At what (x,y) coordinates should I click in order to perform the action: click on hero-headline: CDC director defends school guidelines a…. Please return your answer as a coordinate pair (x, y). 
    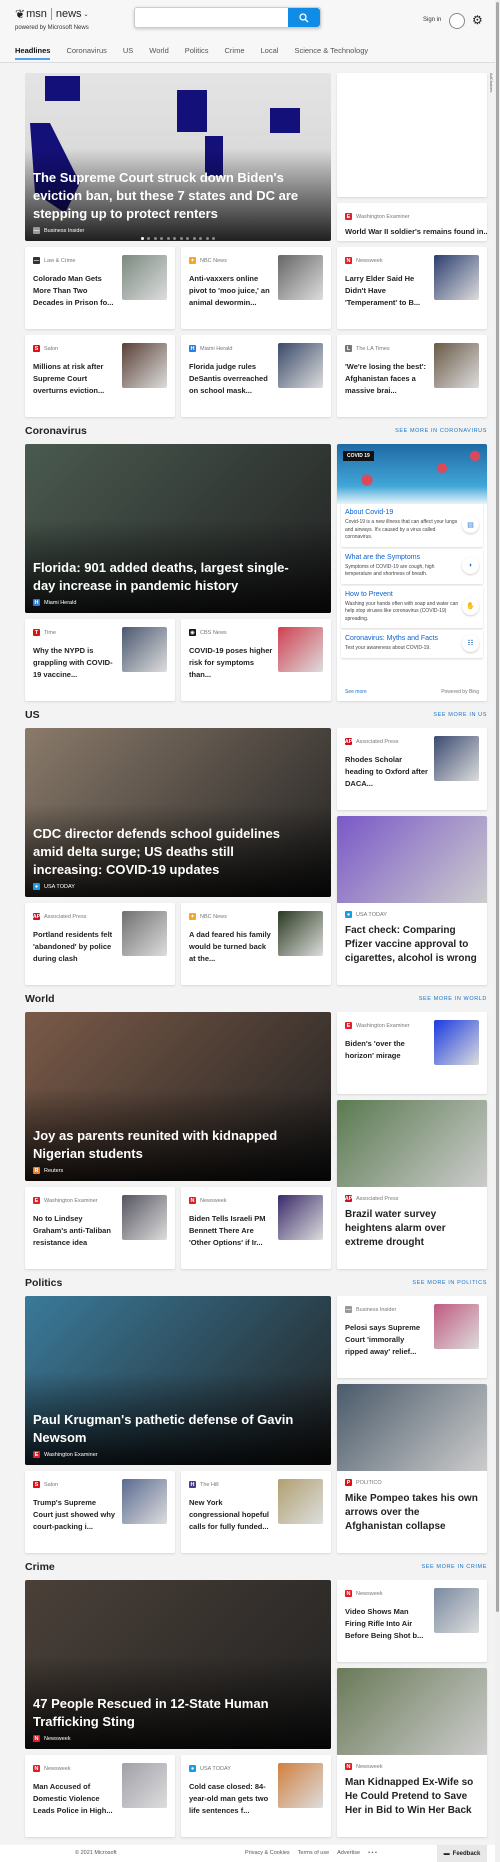
    Looking at the image, I should click on (167, 852).